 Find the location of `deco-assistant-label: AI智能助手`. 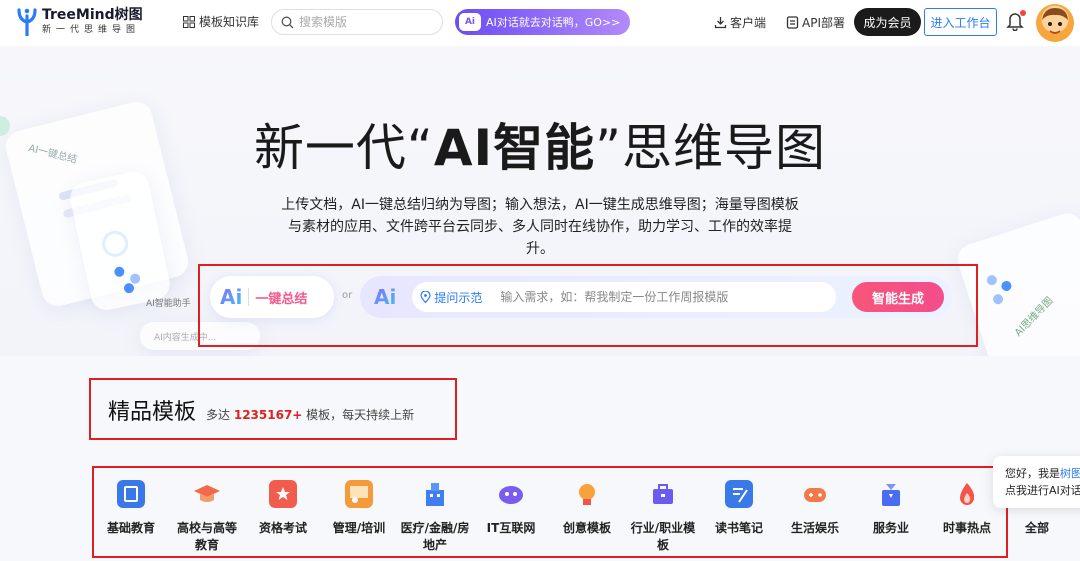

deco-assistant-label: AI智能助手 is located at coordinates (168, 304).